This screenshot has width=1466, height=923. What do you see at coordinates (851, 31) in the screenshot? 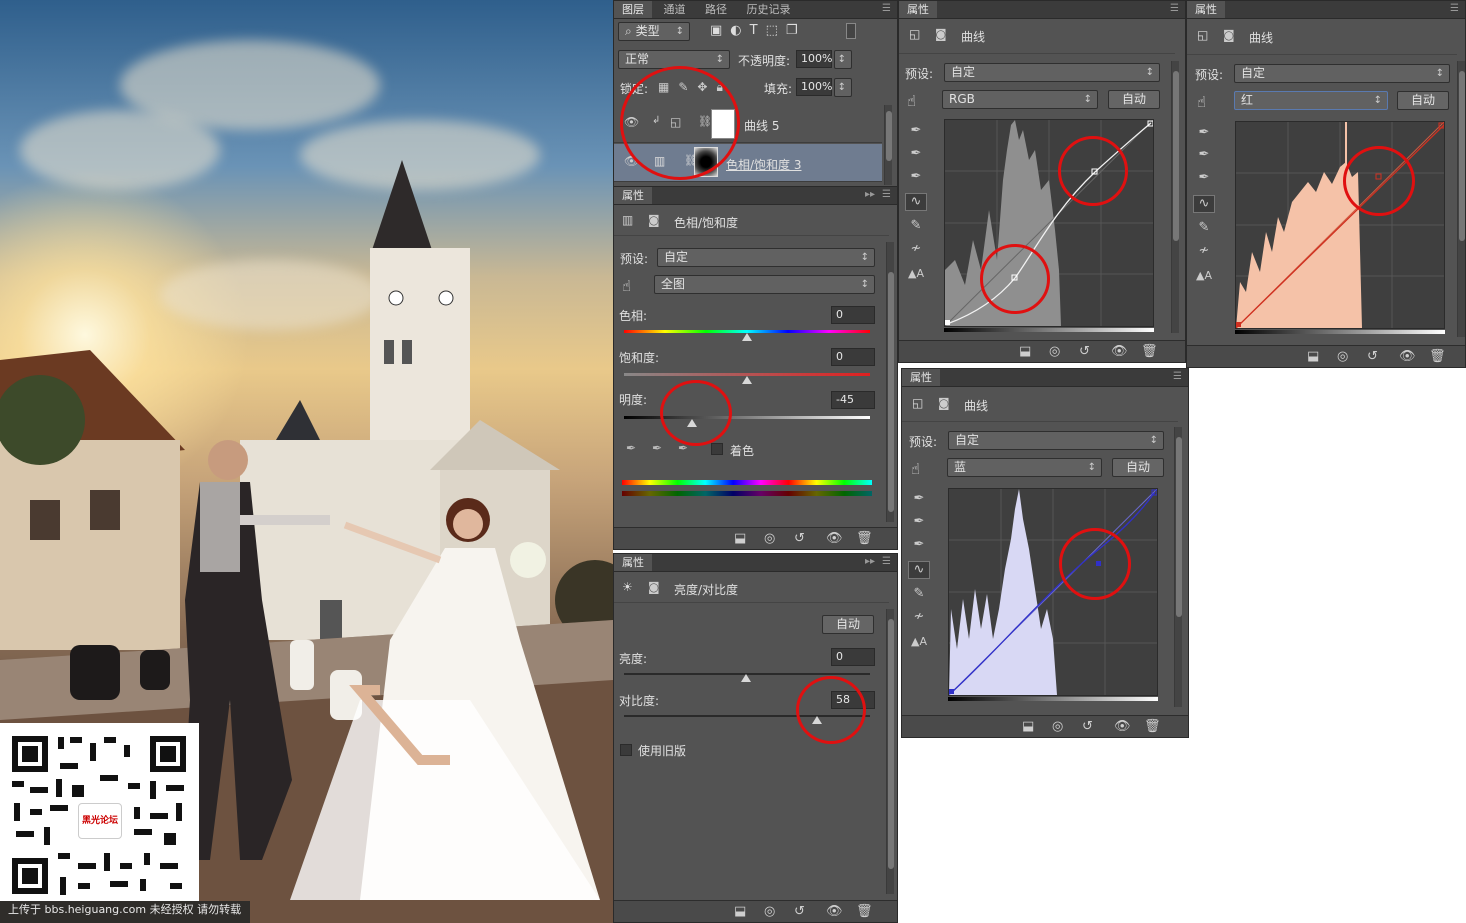
I see `filter-toggle` at bounding box center [851, 31].